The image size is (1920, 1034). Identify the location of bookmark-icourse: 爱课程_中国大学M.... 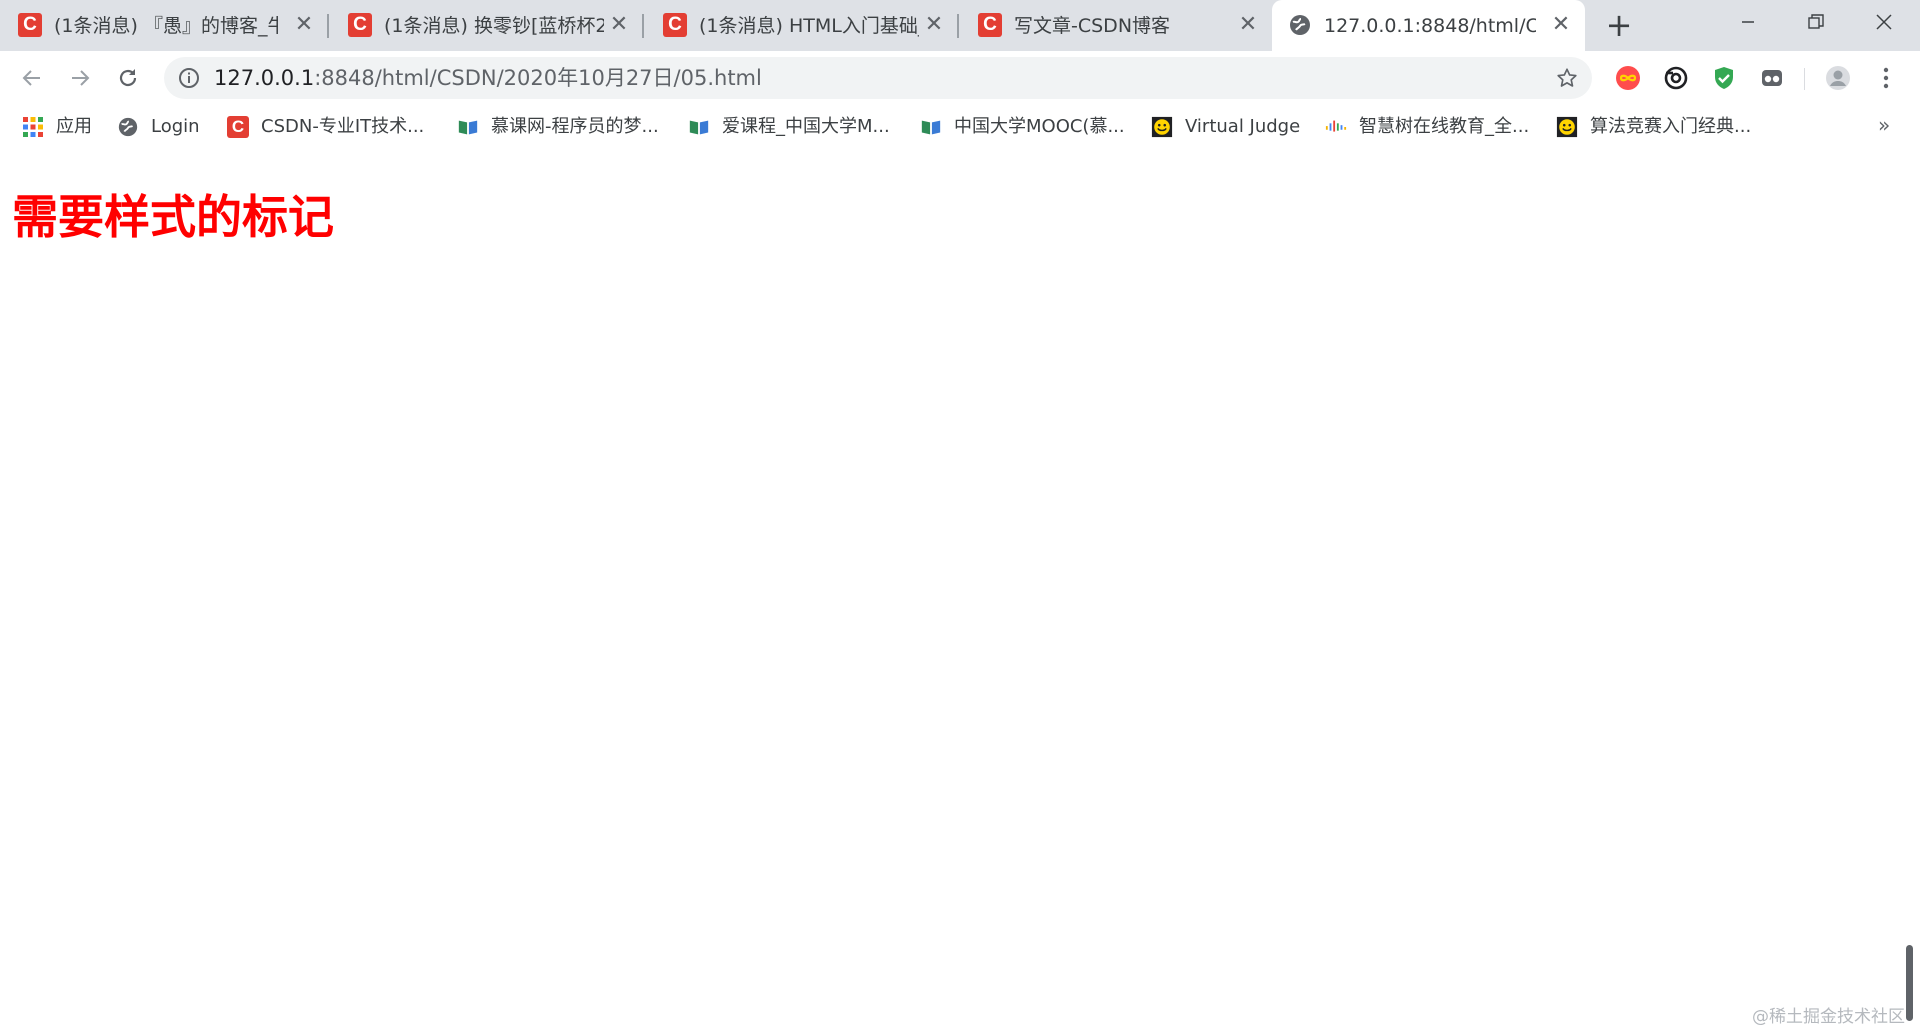
(789, 127).